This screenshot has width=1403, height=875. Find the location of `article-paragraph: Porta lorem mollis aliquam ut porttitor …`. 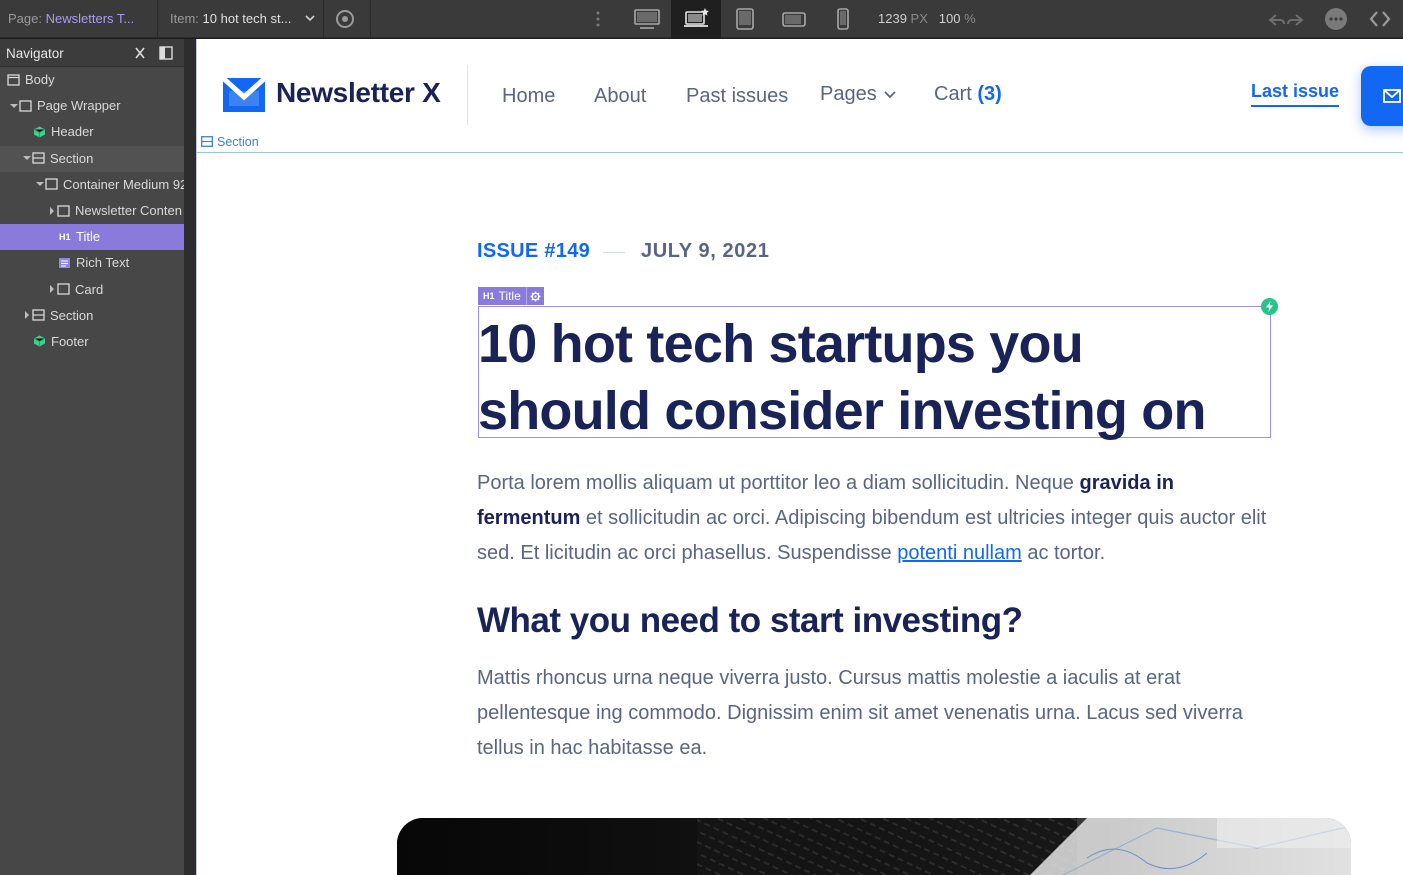

article-paragraph: Porta lorem mollis aliquam ut porttitor … is located at coordinates (872, 518).